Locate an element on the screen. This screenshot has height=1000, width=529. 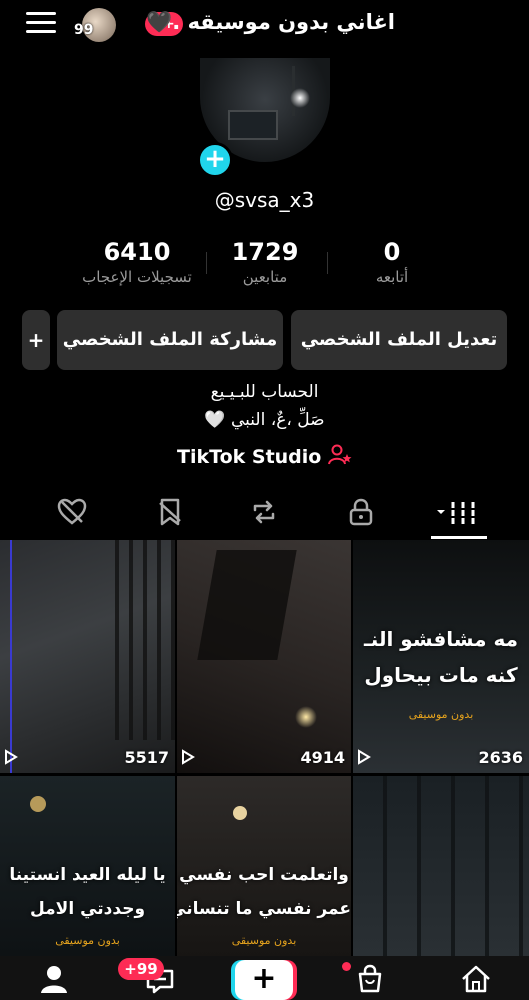
tile-caption-line-1: واتعلمت احب نفسي is located at coordinates (264, 875).